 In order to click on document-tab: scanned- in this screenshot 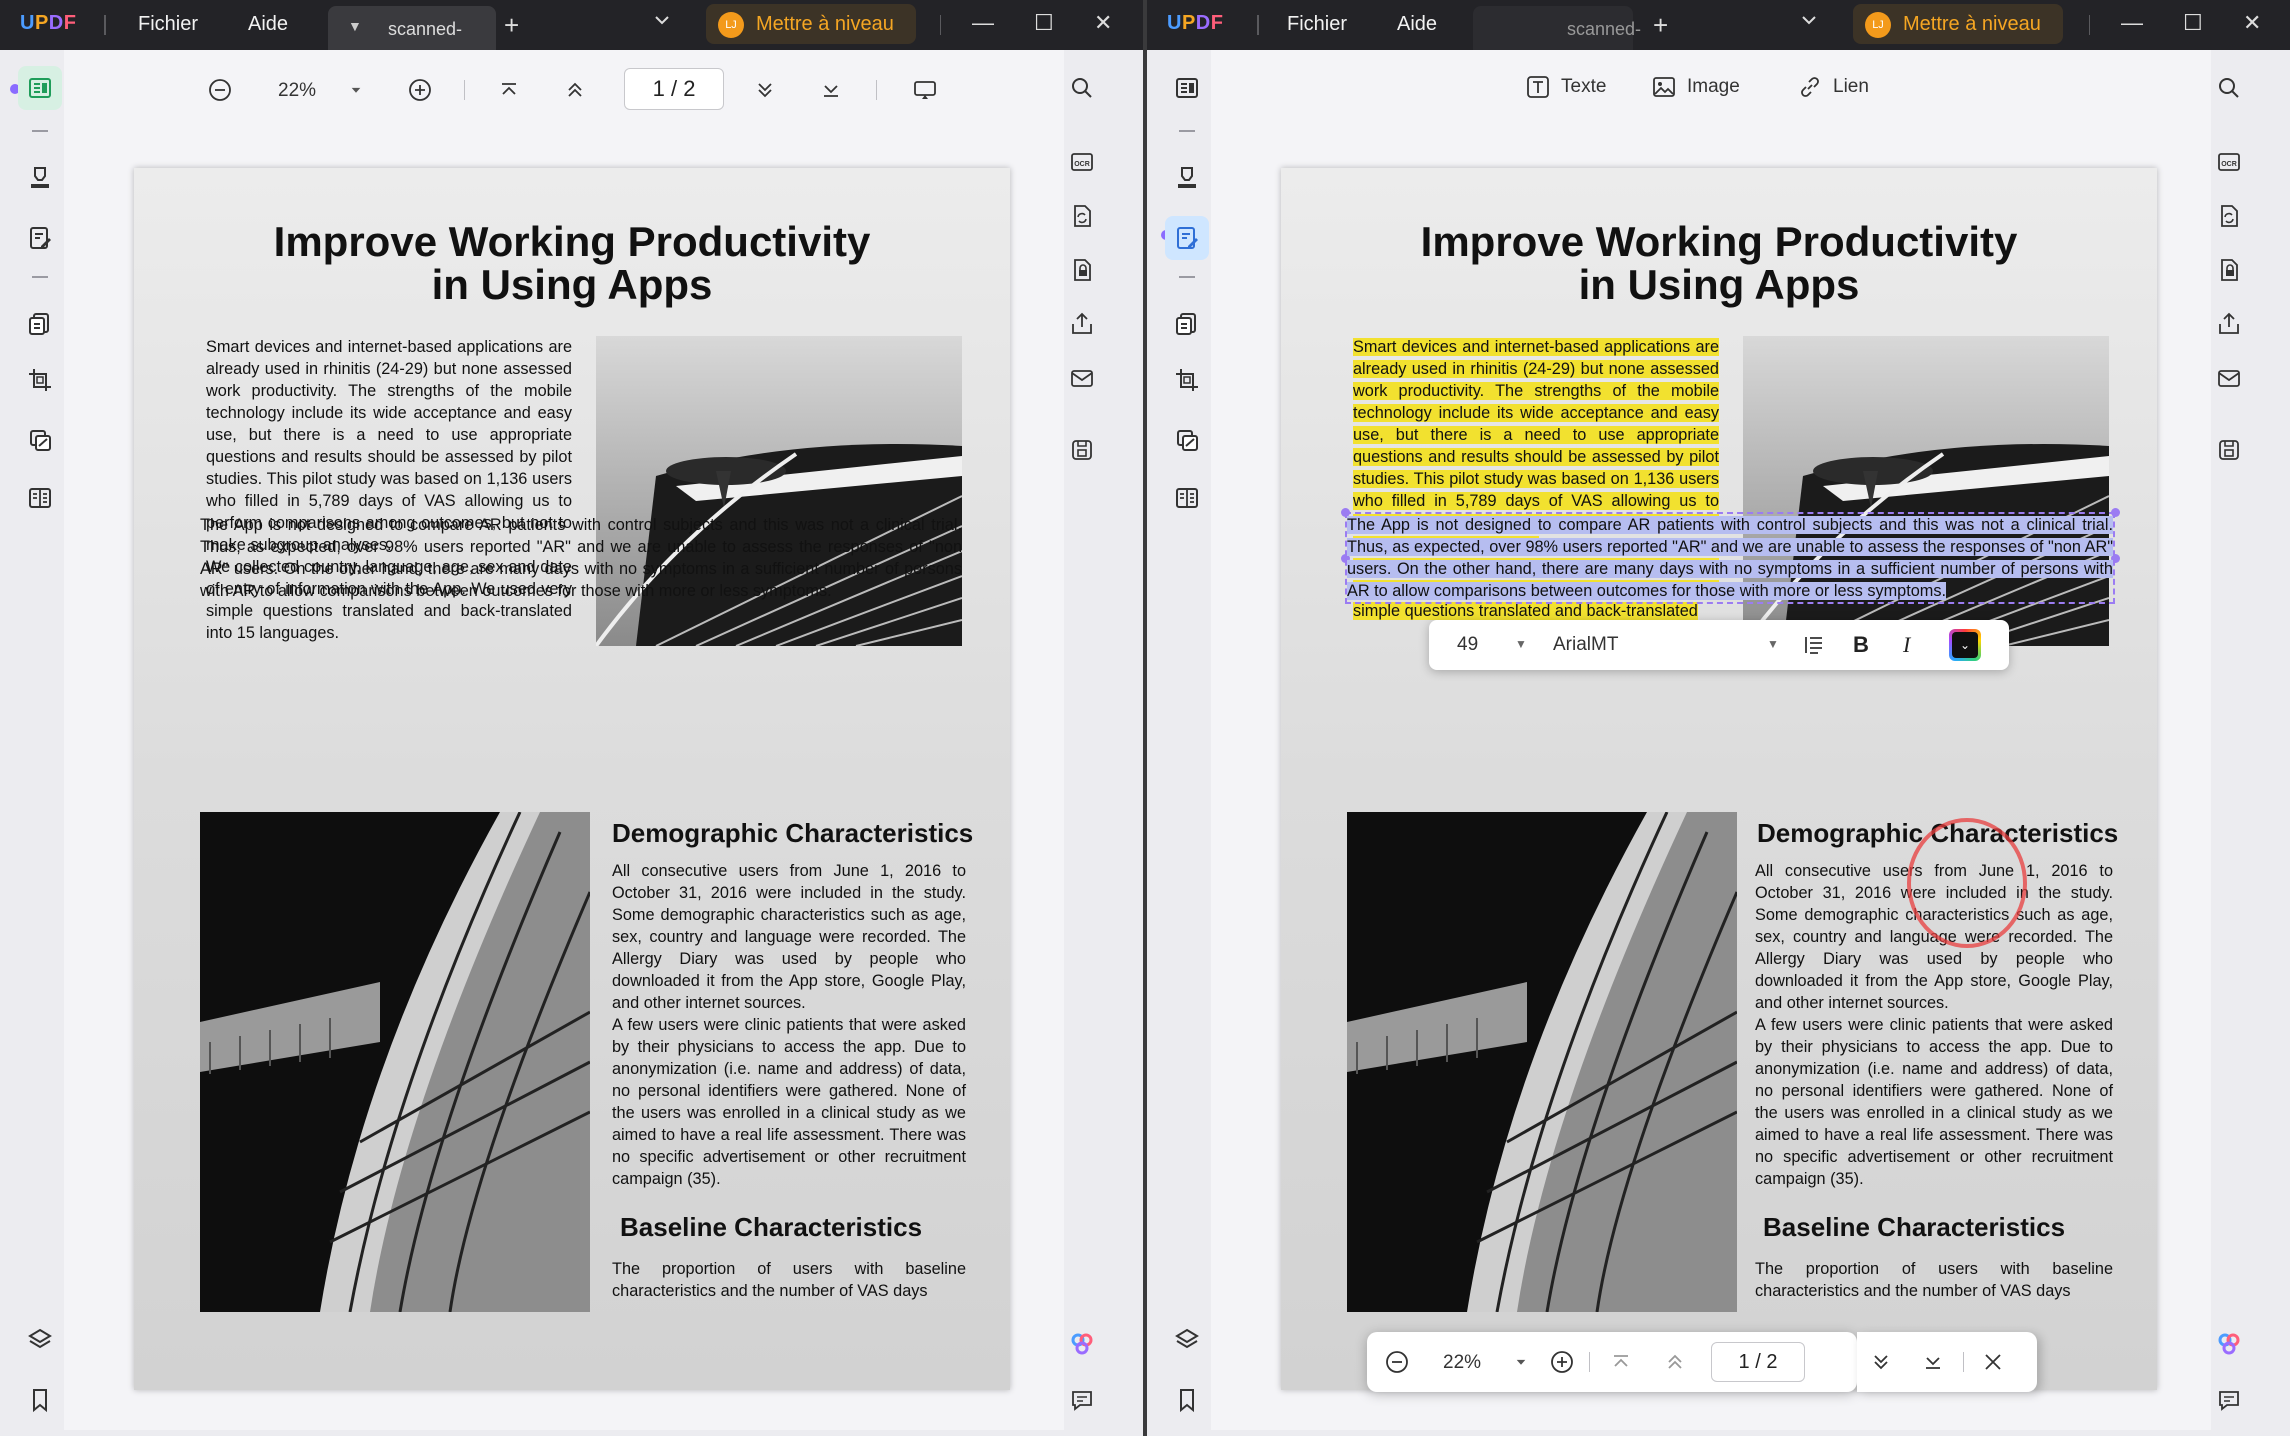, I will do `click(1557, 28)`.